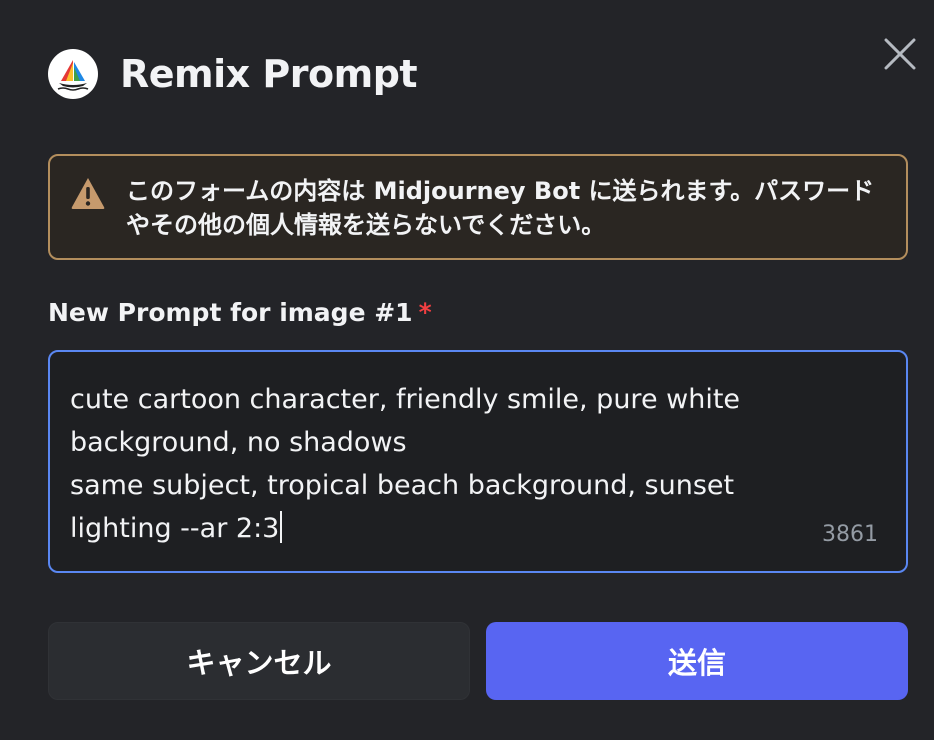 This screenshot has width=934, height=740. I want to click on required-indicator: *, so click(425, 312).